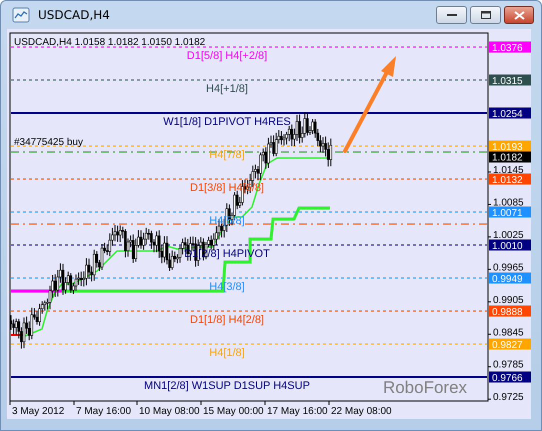  Describe the element at coordinates (508, 202) in the screenshot. I see `axis-label: 1.0085` at that location.